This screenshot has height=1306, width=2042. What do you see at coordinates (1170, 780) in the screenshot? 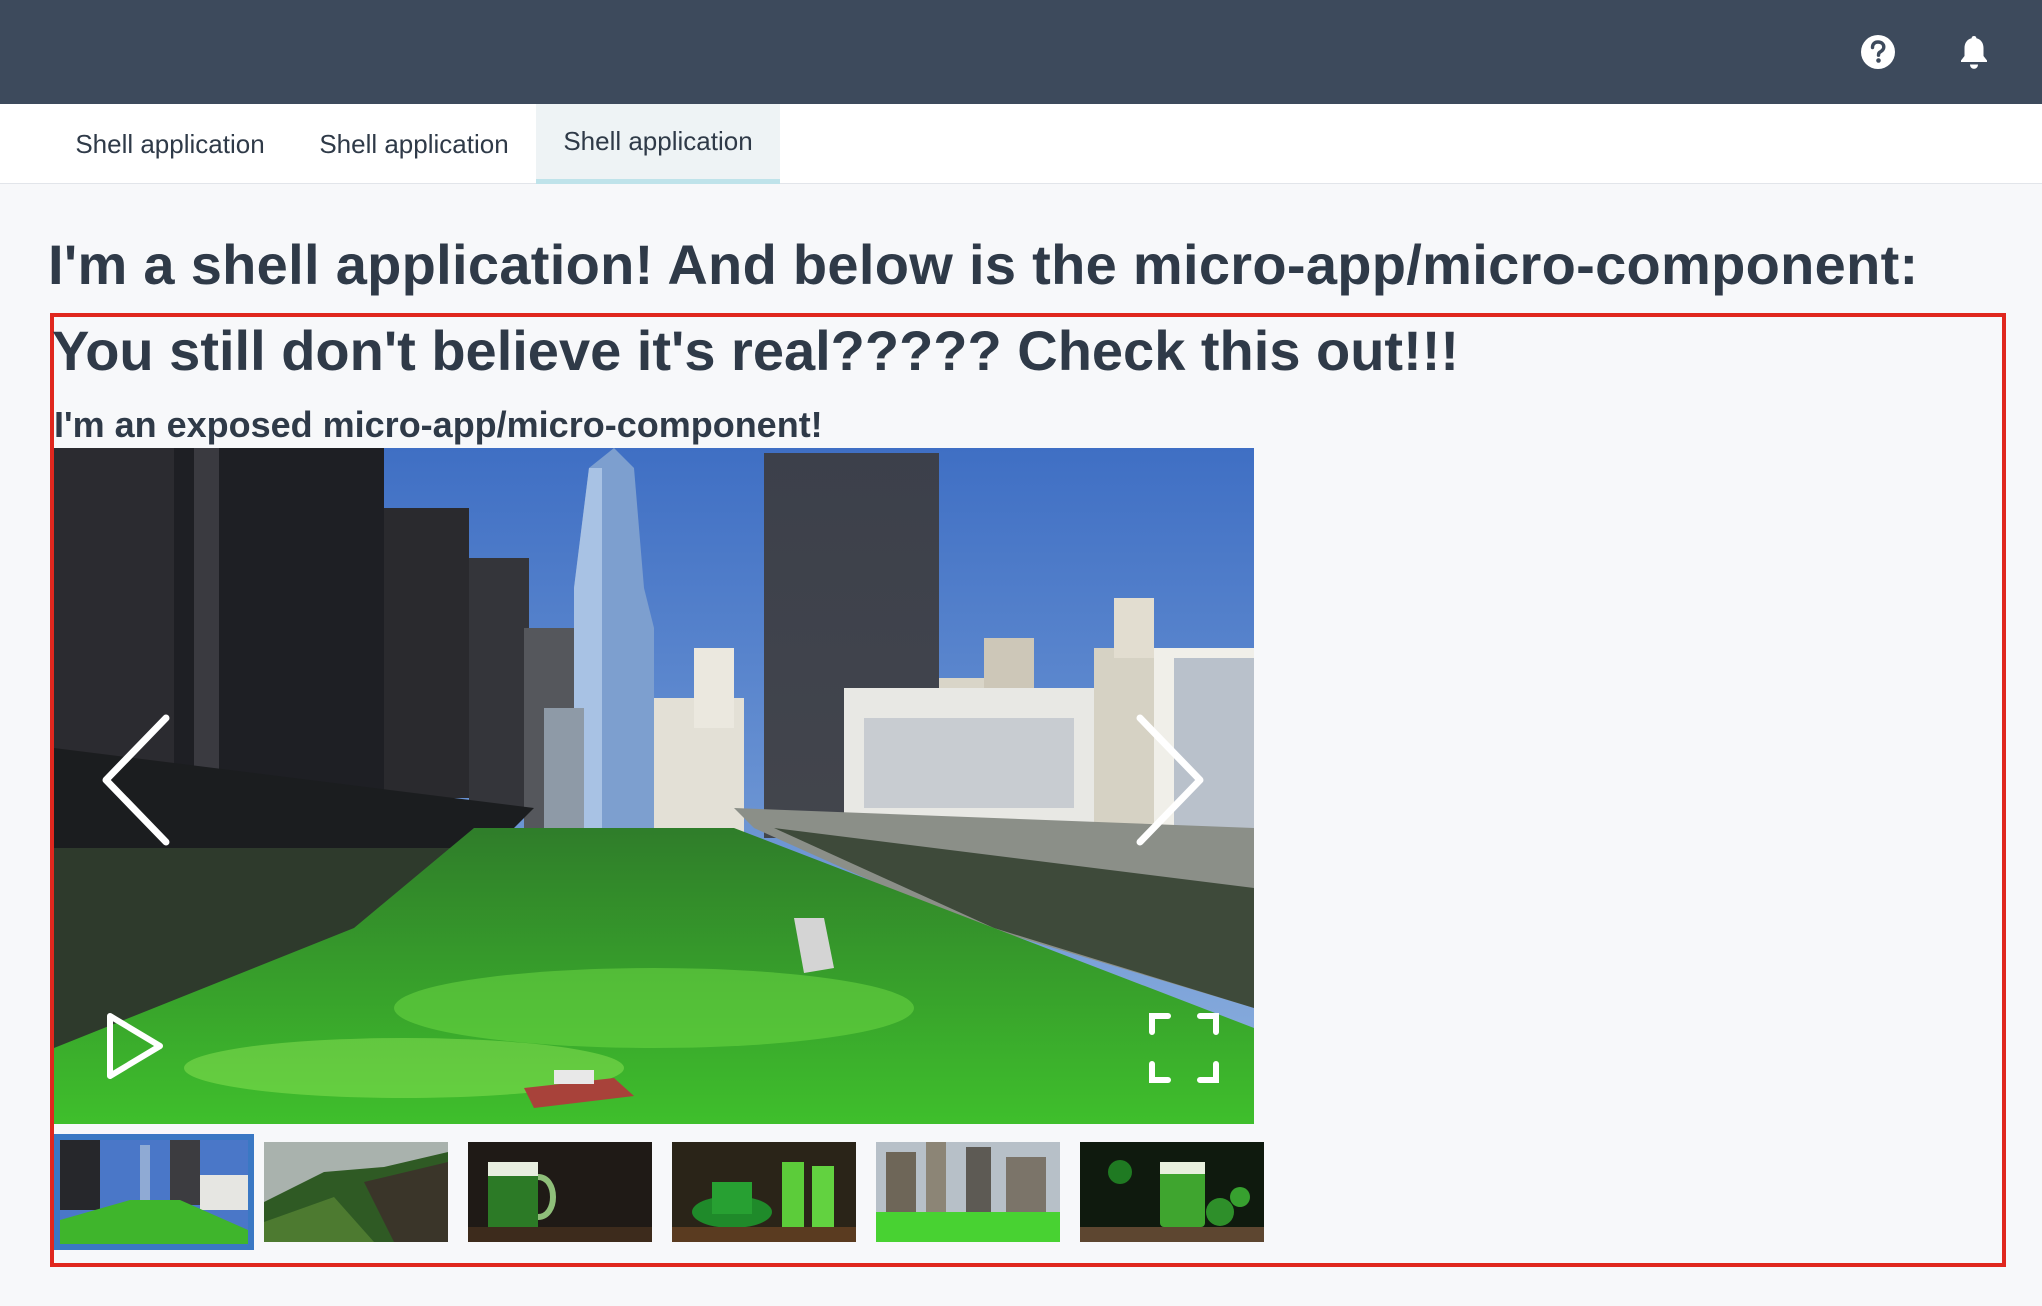
I see `chevron-right-icon` at bounding box center [1170, 780].